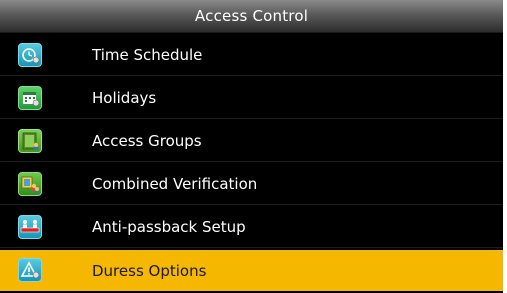  Describe the element at coordinates (251, 227) in the screenshot. I see `menu-item-anti-passback-setup: Anti-passback Setup` at that location.